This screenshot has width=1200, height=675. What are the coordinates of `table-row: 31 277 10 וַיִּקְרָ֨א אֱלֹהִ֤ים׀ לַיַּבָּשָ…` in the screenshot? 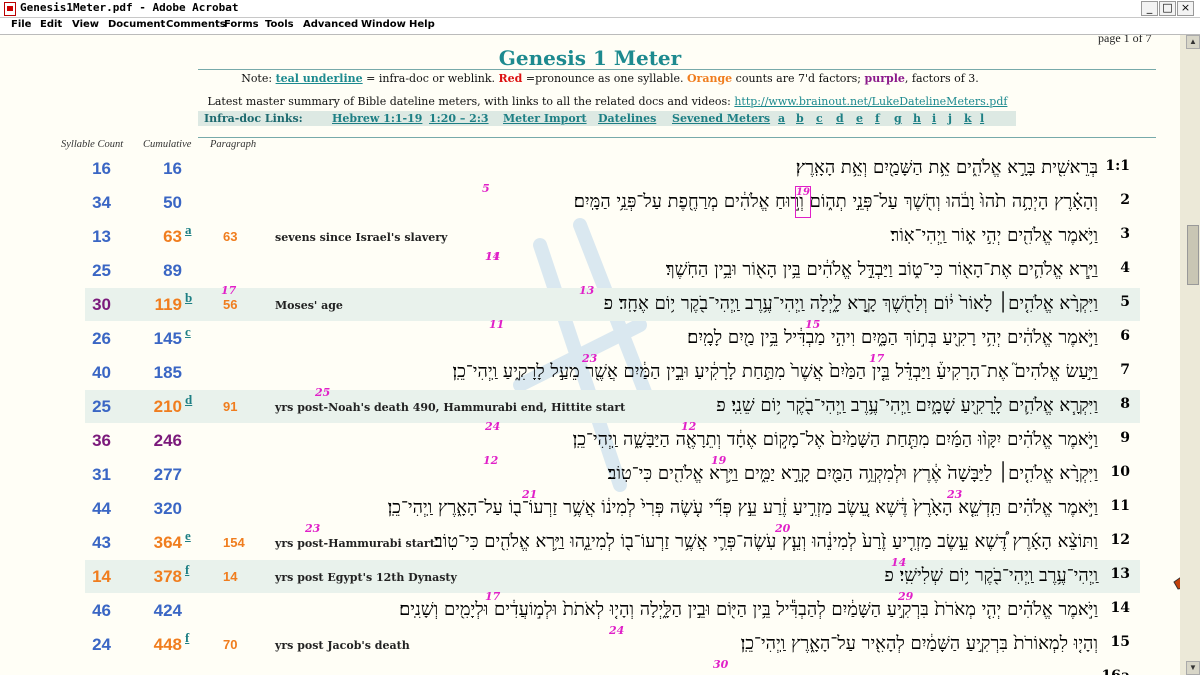 It's located at (612, 472).